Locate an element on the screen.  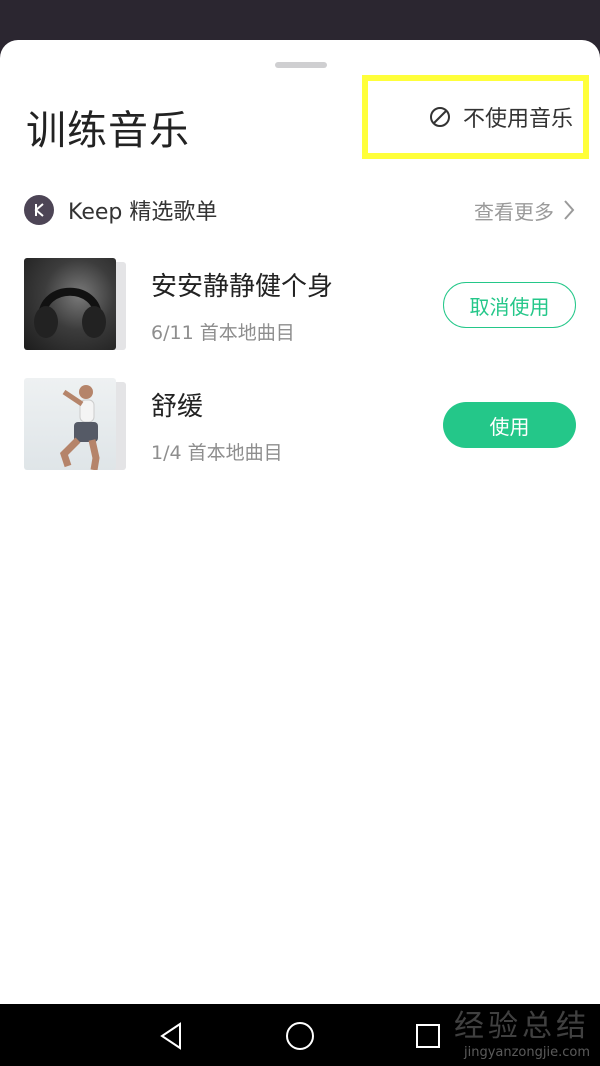
sheet-title: 训练音乐 is located at coordinates (108, 131).